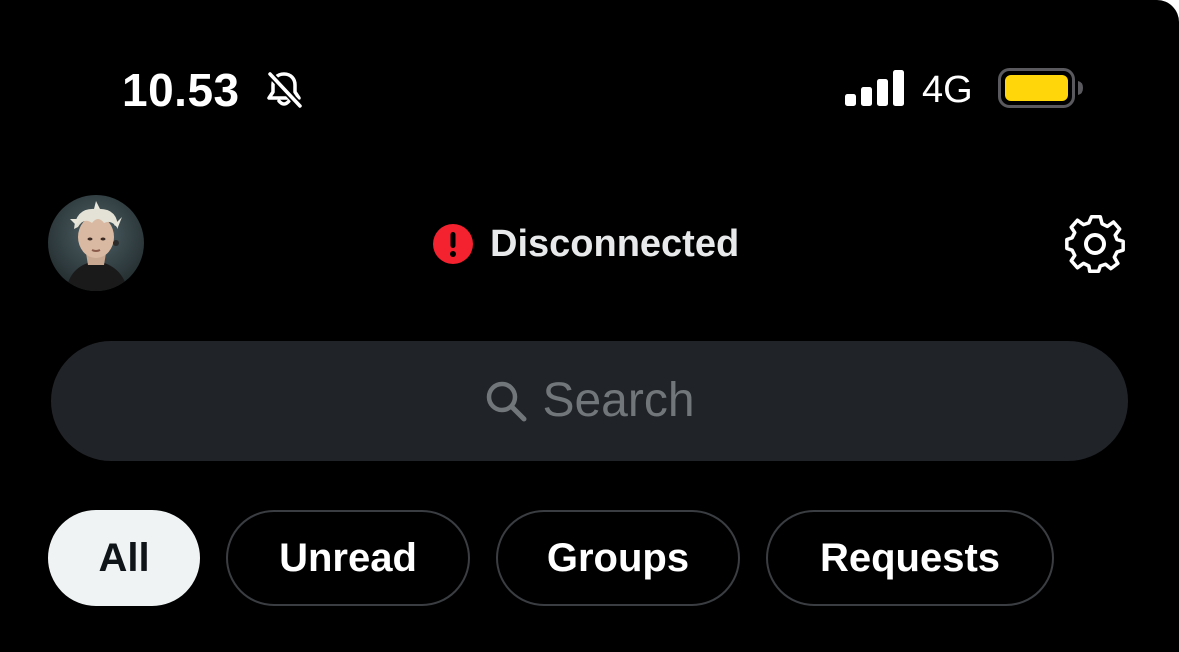  Describe the element at coordinates (874, 88) in the screenshot. I see `cellular-signal-icon` at that location.